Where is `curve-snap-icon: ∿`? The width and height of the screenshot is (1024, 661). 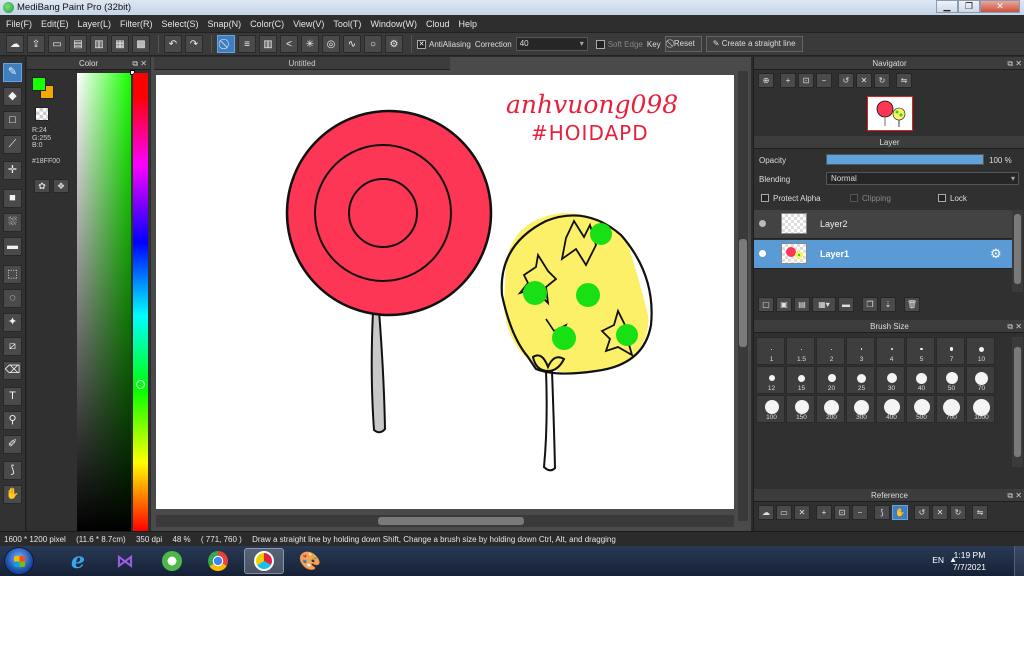
curve-snap-icon: ∿ is located at coordinates (352, 44).